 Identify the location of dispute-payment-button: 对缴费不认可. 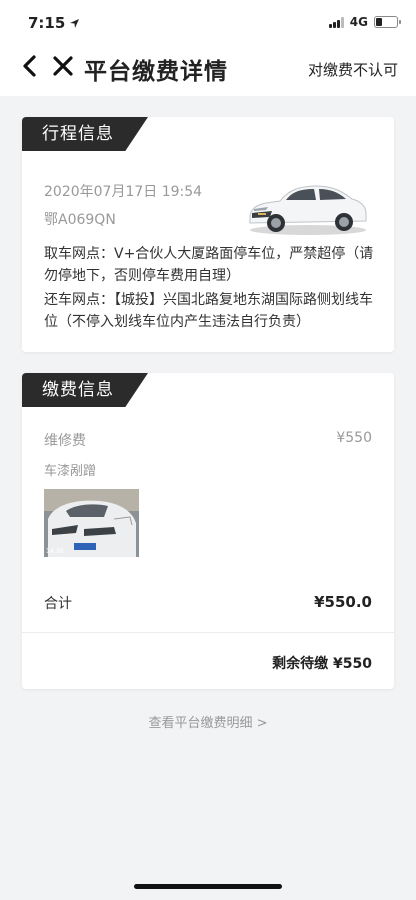
(353, 69).